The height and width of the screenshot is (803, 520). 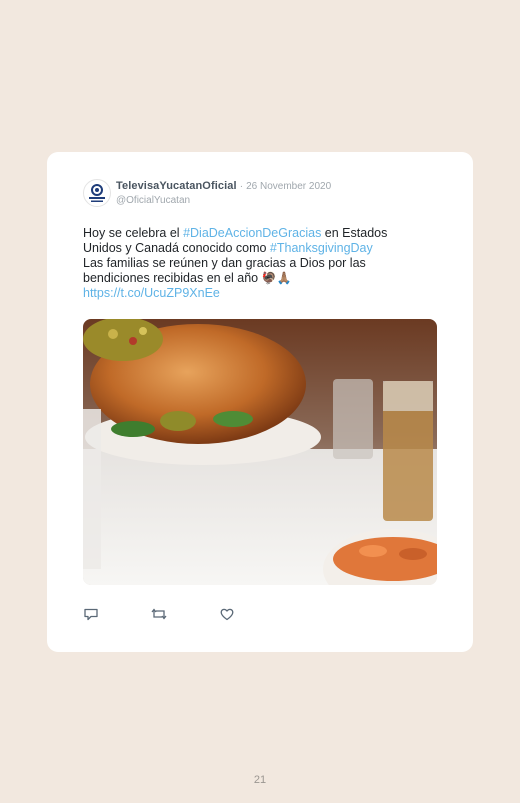 What do you see at coordinates (176, 186) in the screenshot?
I see `author-name: TelevisaYucatanOficial` at bounding box center [176, 186].